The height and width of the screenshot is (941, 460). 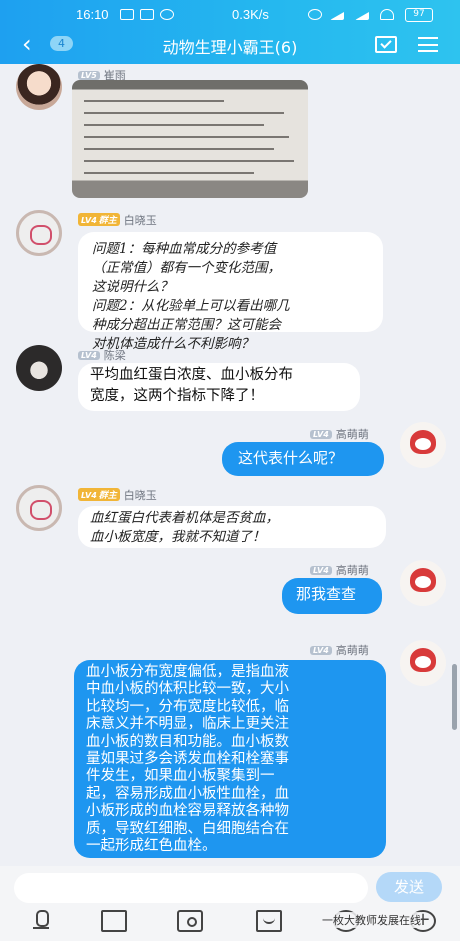 What do you see at coordinates (190, 139) in the screenshot?
I see `blood-test-report-image` at bounding box center [190, 139].